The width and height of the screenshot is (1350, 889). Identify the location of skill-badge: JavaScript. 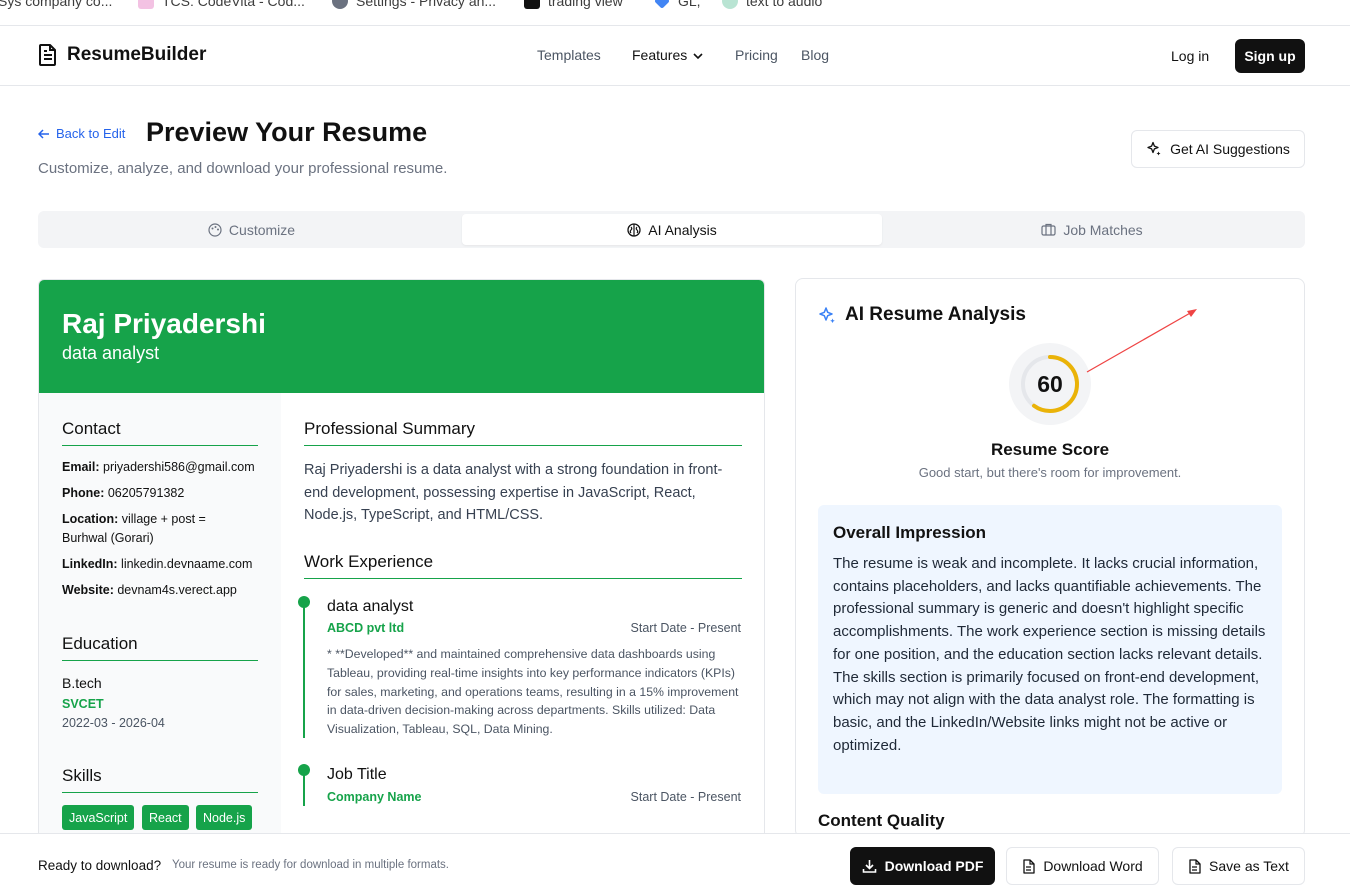
(98, 817).